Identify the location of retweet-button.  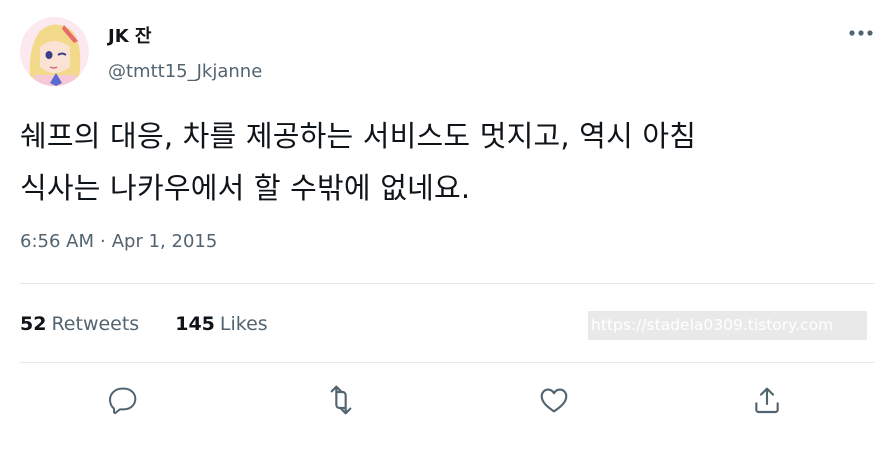
(341, 400).